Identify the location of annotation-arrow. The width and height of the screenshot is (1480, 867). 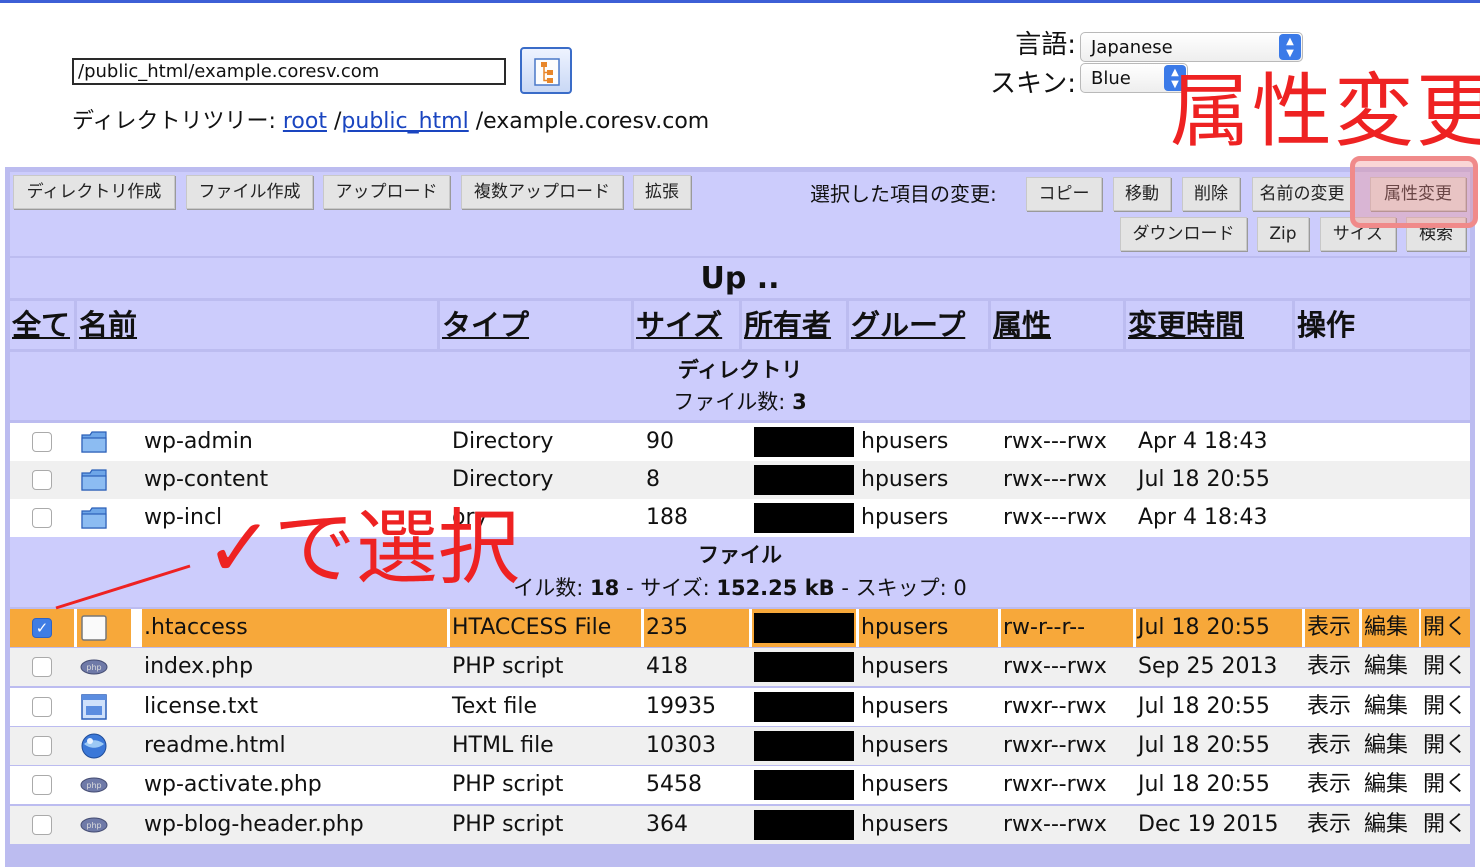
(123, 587).